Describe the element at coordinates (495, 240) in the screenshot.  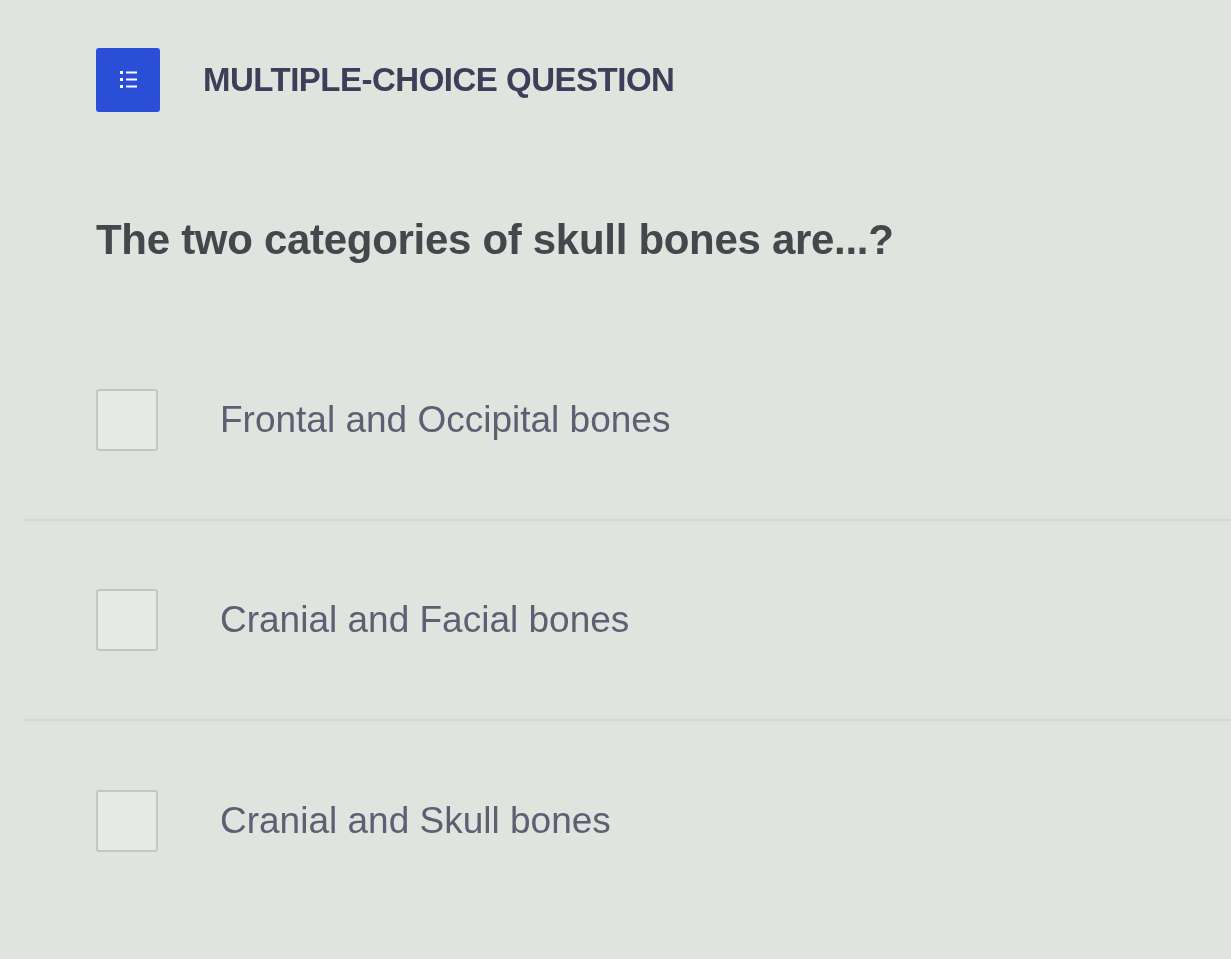
I see `question-text: The two categories of skull bones are...?` at that location.